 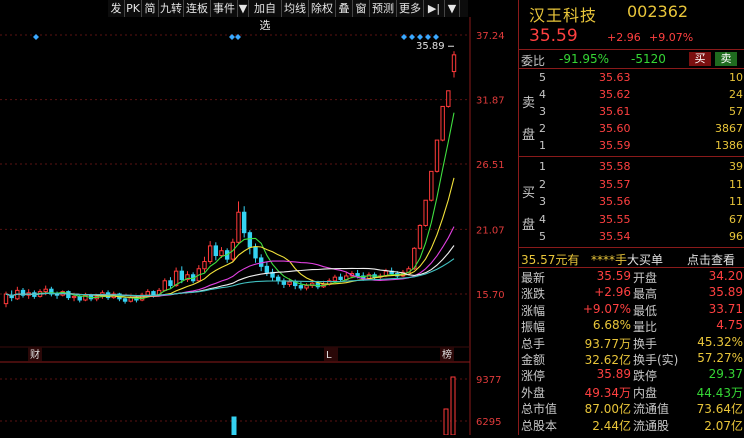 I want to click on sell-button: 卖, so click(x=726, y=59).